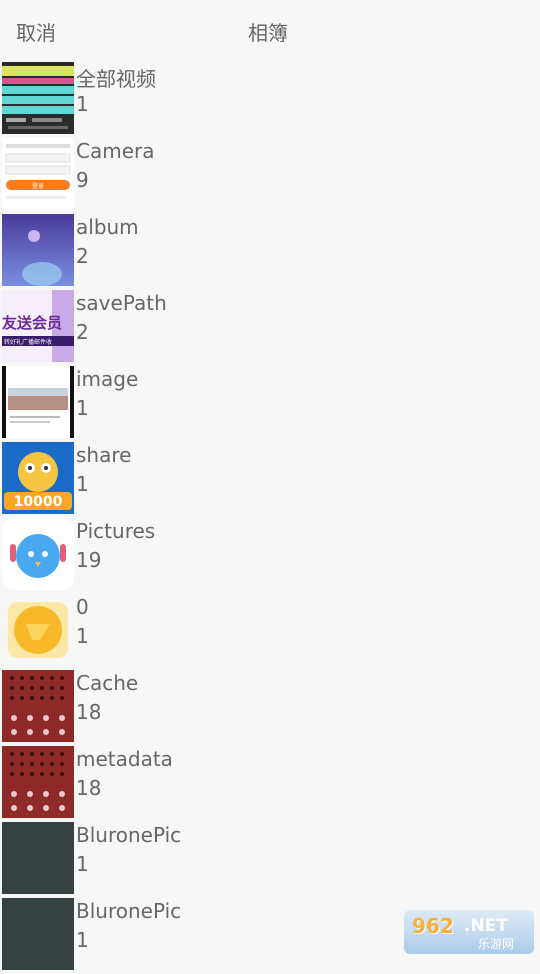  I want to click on login-button-text: 登录, so click(38, 186).